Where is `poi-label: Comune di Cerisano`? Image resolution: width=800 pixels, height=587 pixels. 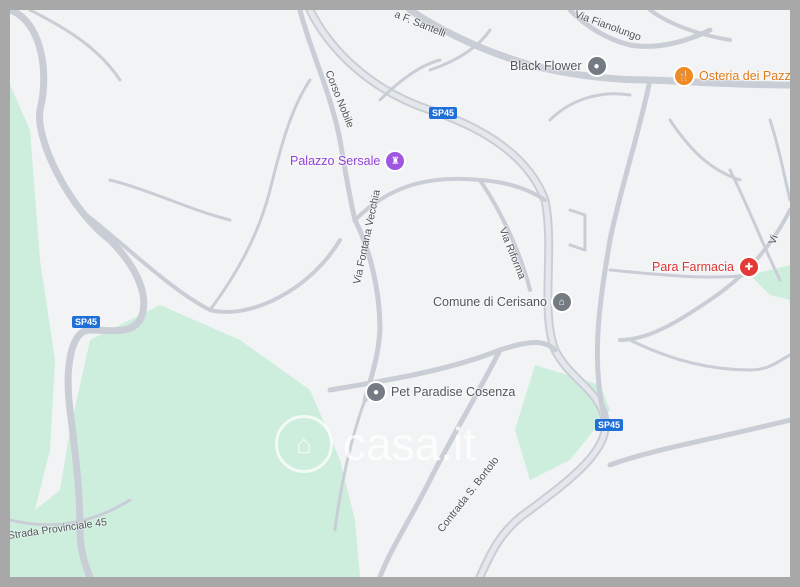 poi-label: Comune di Cerisano is located at coordinates (490, 302).